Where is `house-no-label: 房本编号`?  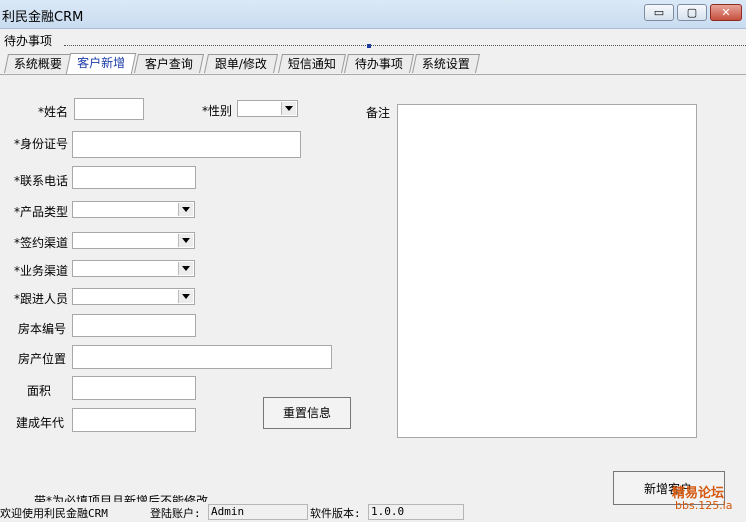 house-no-label: 房本编号 is located at coordinates (42, 329).